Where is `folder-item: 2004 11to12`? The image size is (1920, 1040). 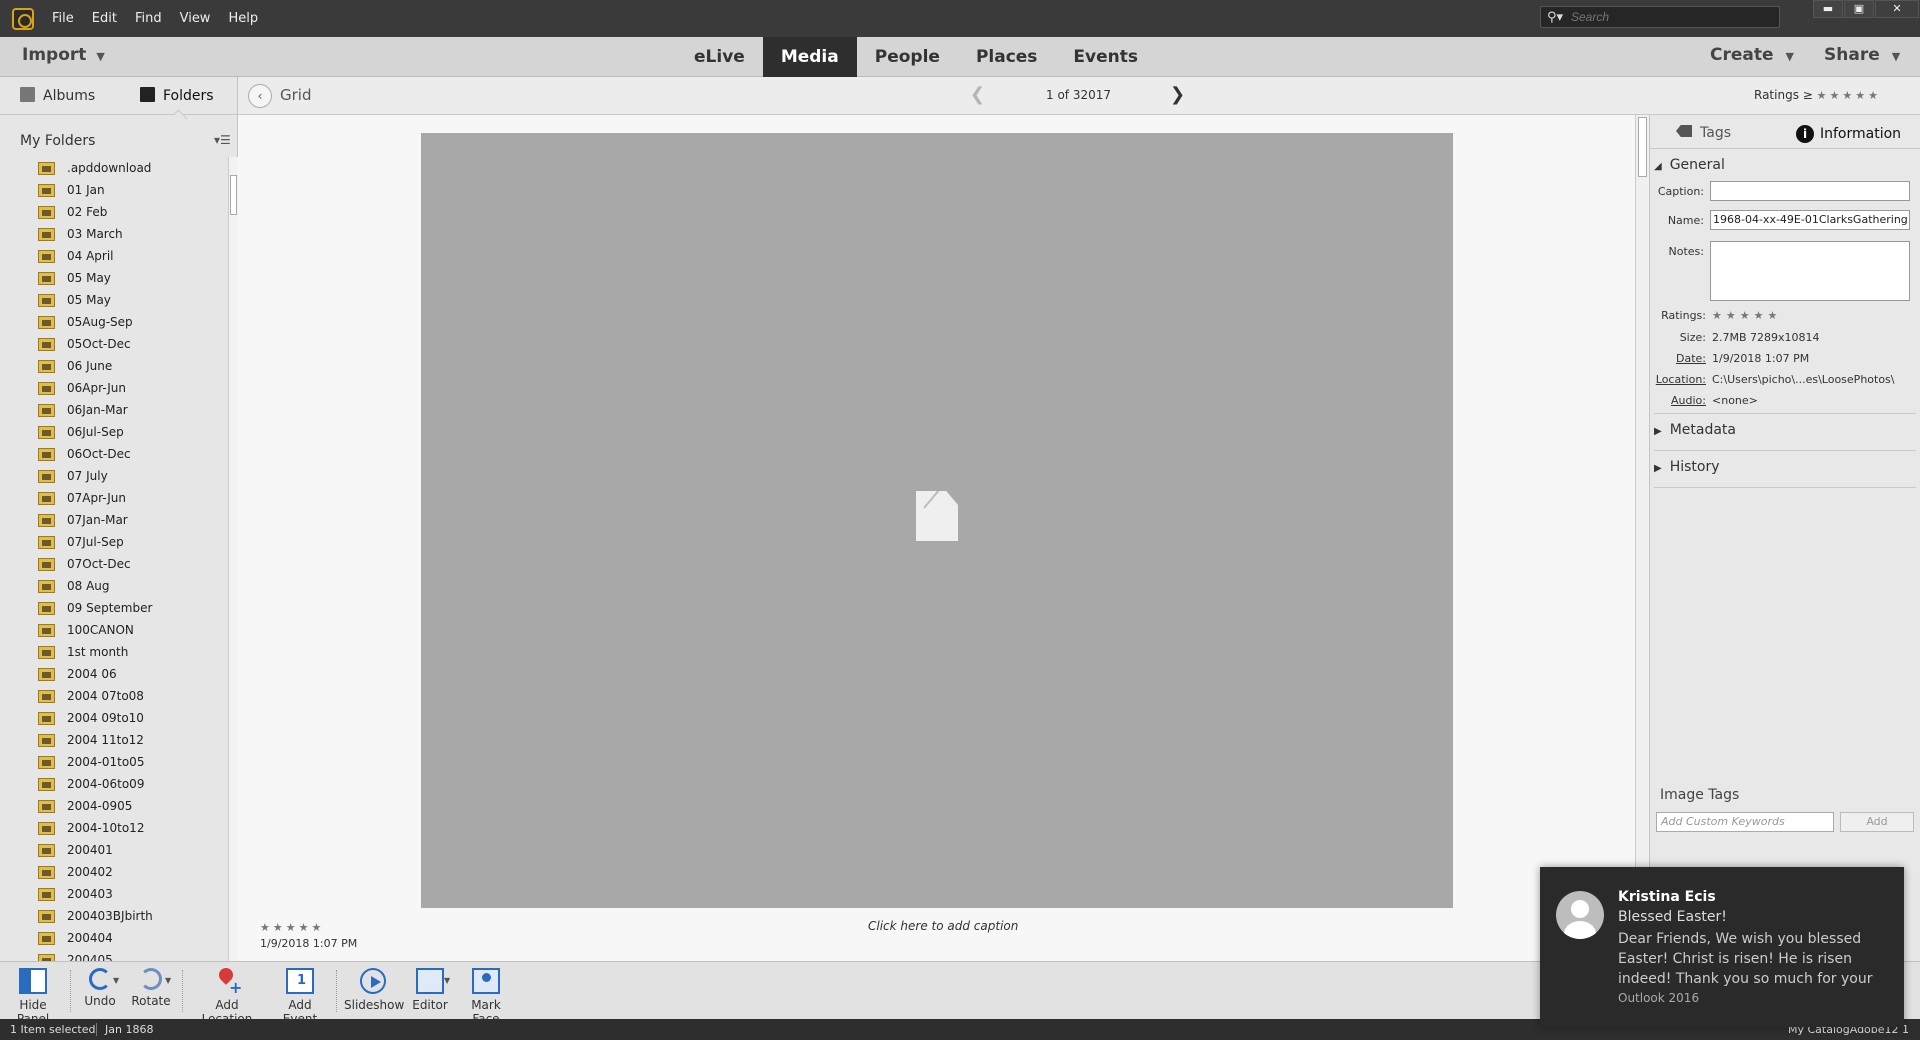 folder-item: 2004 11to12 is located at coordinates (132, 740).